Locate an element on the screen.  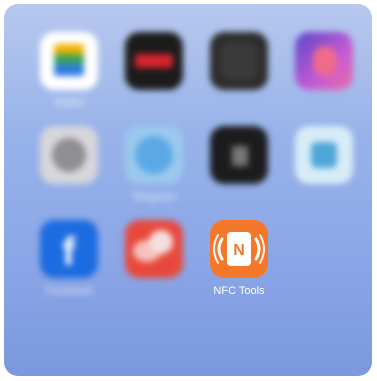
app-light-blue is located at coordinates (324, 158).